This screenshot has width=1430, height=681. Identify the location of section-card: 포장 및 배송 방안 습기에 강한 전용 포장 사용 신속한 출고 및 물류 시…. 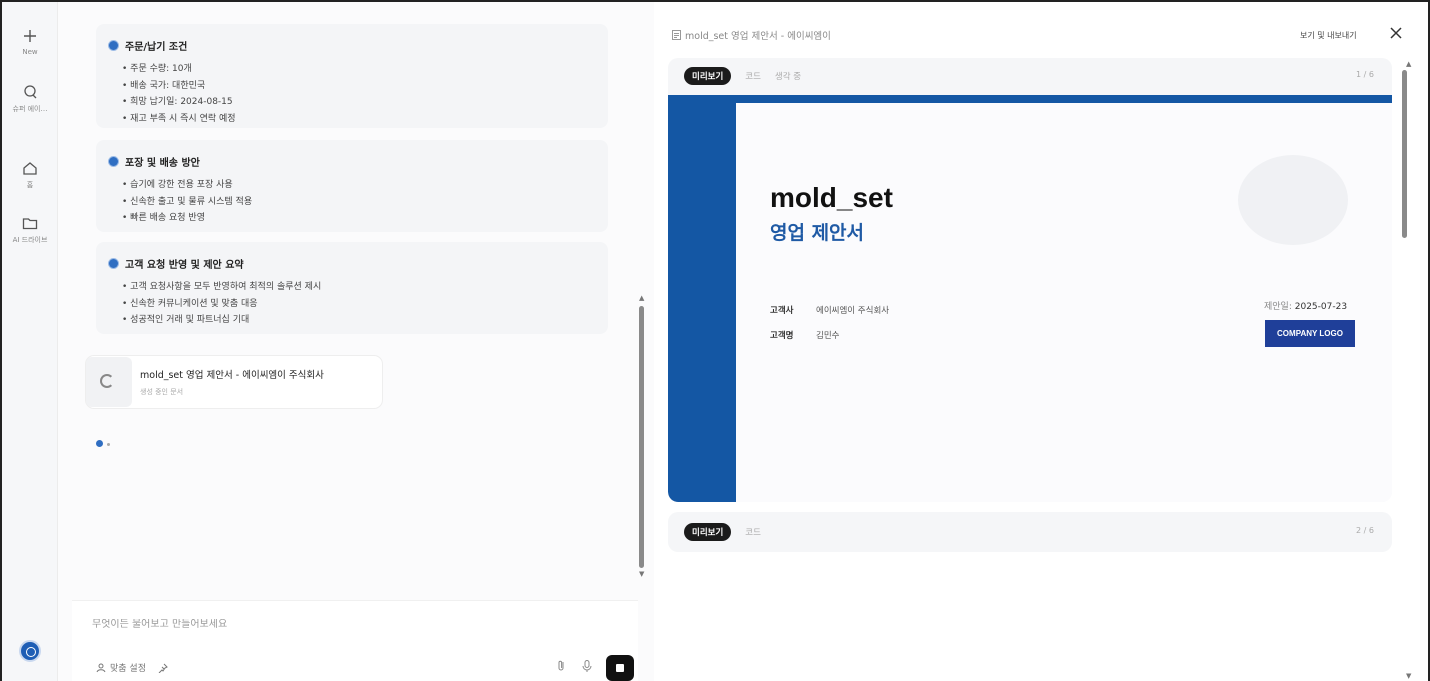
(352, 186).